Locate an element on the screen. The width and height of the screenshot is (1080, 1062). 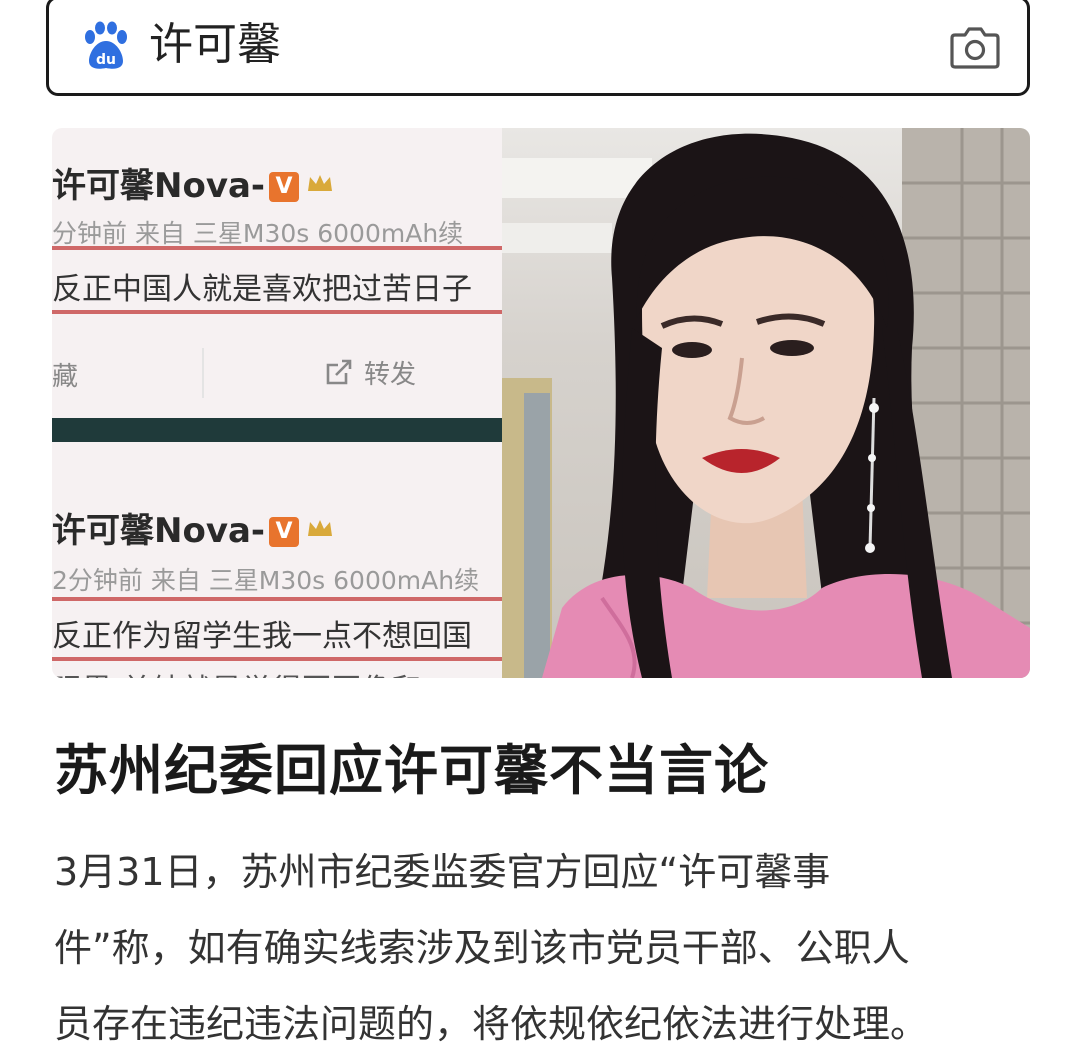
weibo-actions: 藏 转发 is located at coordinates (277, 373).